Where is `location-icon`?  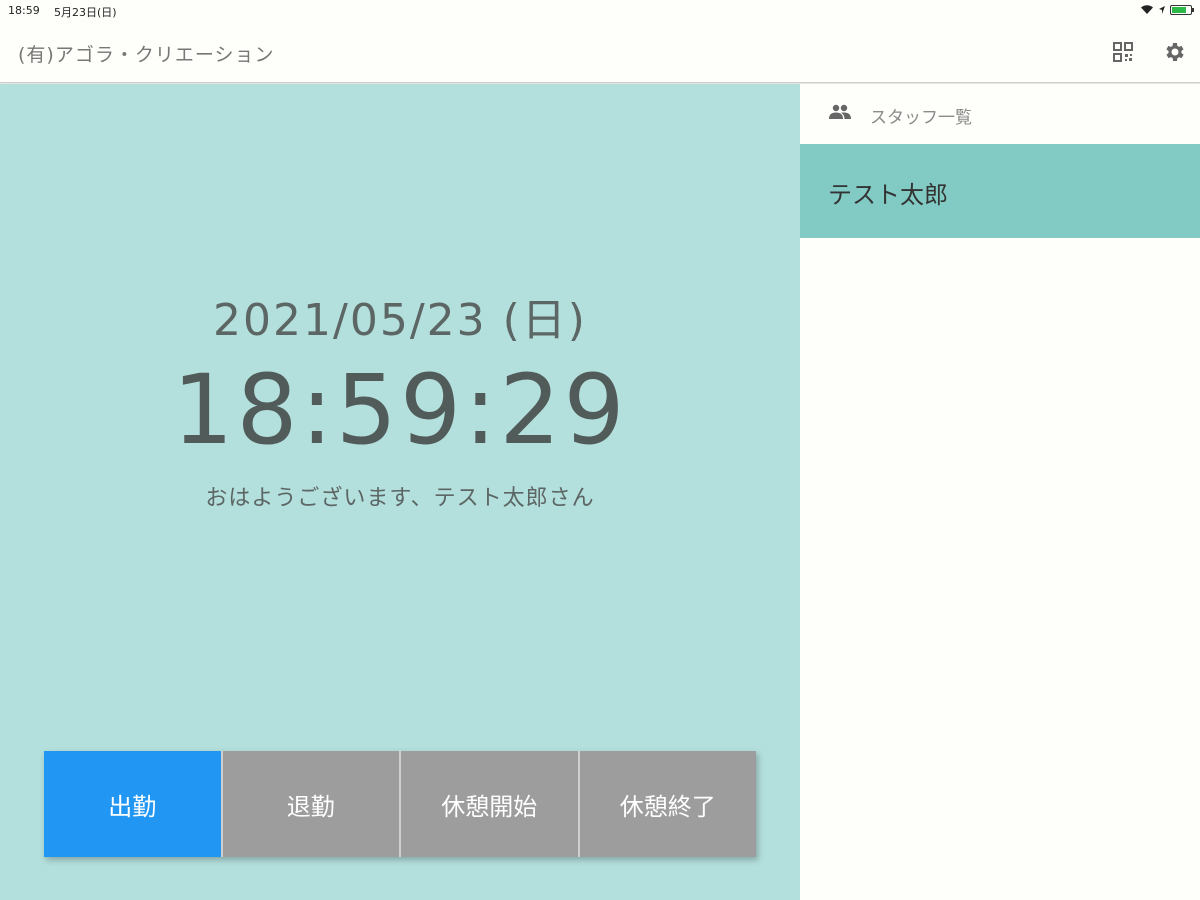
location-icon is located at coordinates (1162, 9).